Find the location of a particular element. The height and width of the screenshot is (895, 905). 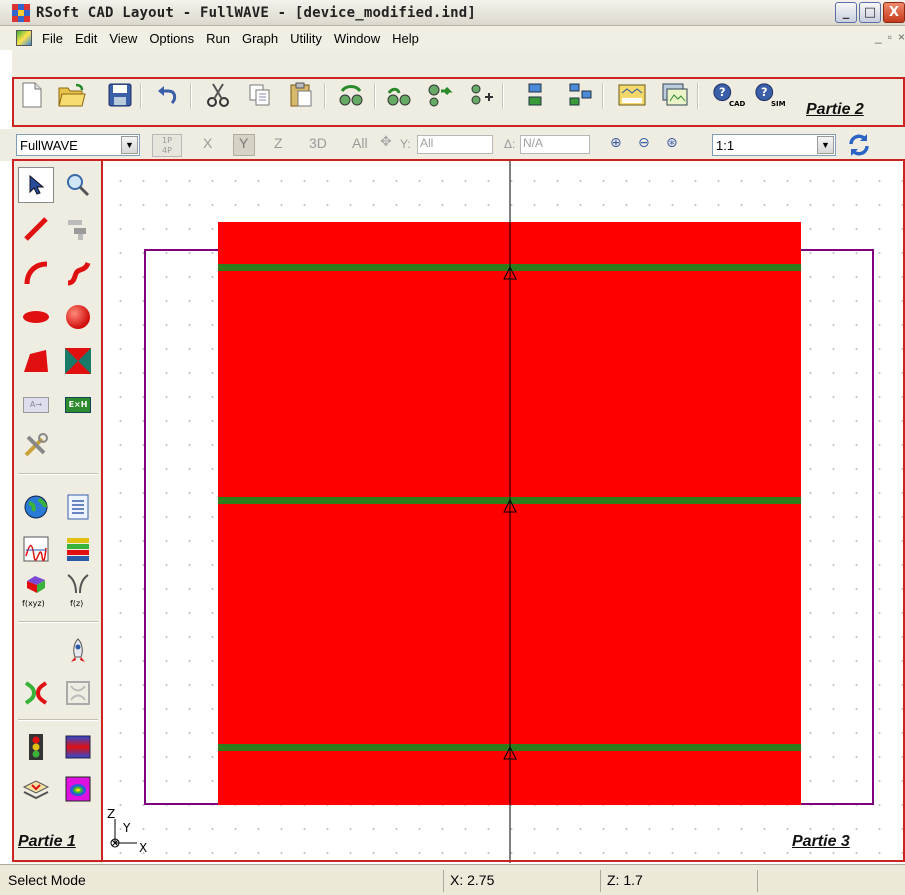

status-mode: Select Mode is located at coordinates (47, 880).